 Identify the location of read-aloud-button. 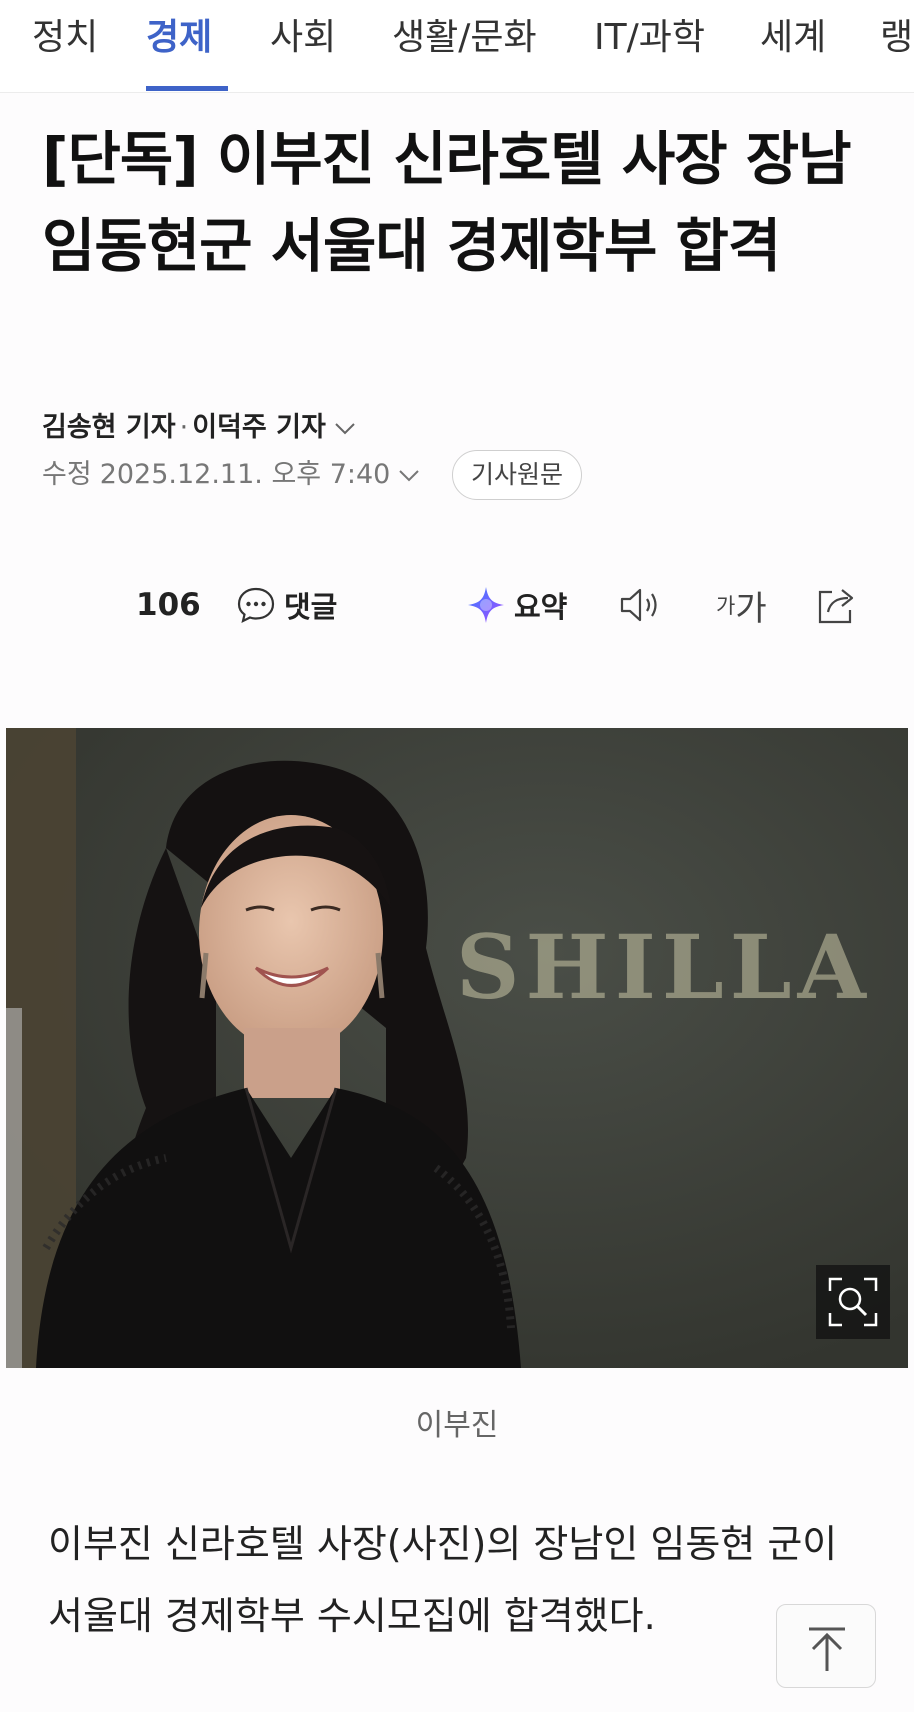
(642, 605).